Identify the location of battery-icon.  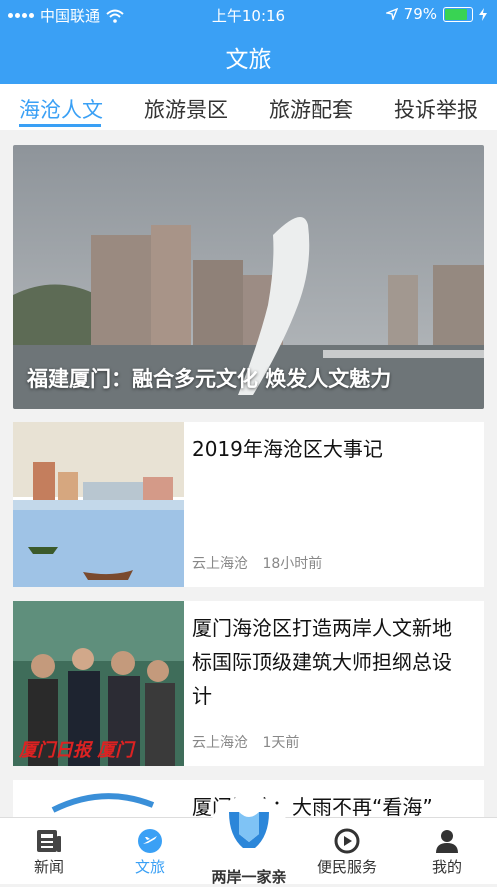
(458, 14).